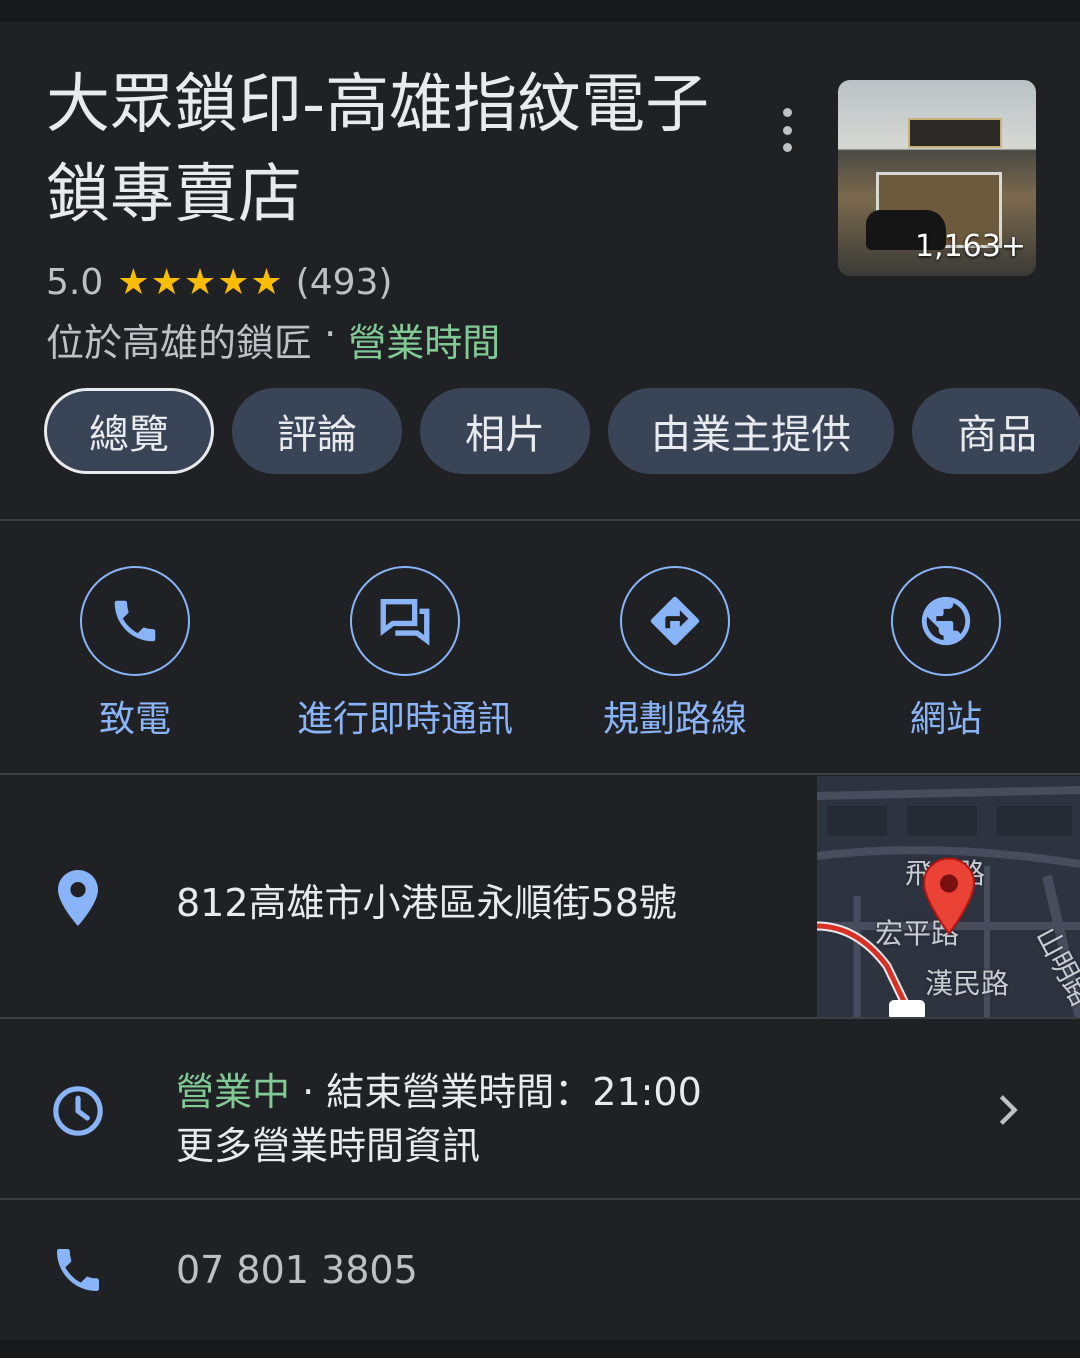 The width and height of the screenshot is (1080, 1358). Describe the element at coordinates (751, 431) in the screenshot. I see `tab-from-owner: 由業主提供` at that location.